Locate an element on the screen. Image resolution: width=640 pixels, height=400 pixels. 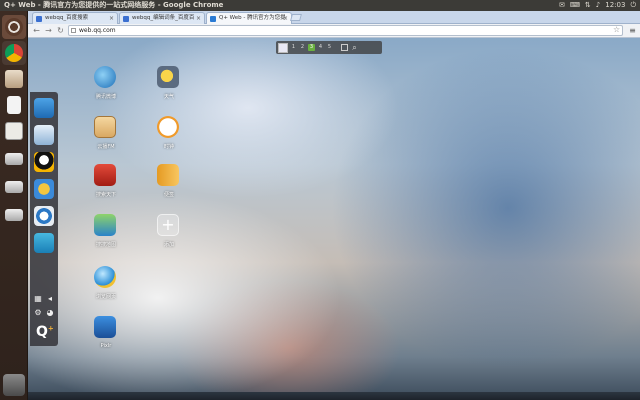
logo-letter: Q is located at coordinates (42, 332).